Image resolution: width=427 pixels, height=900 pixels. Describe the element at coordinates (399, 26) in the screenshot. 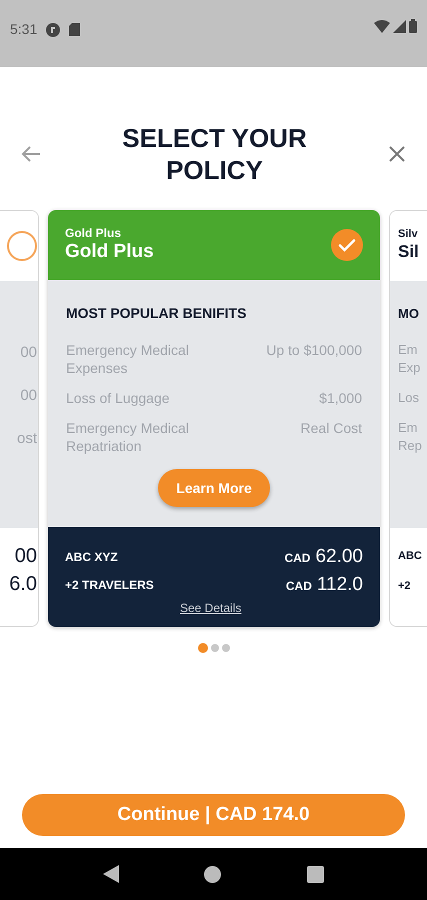

I see `signal-icon` at that location.